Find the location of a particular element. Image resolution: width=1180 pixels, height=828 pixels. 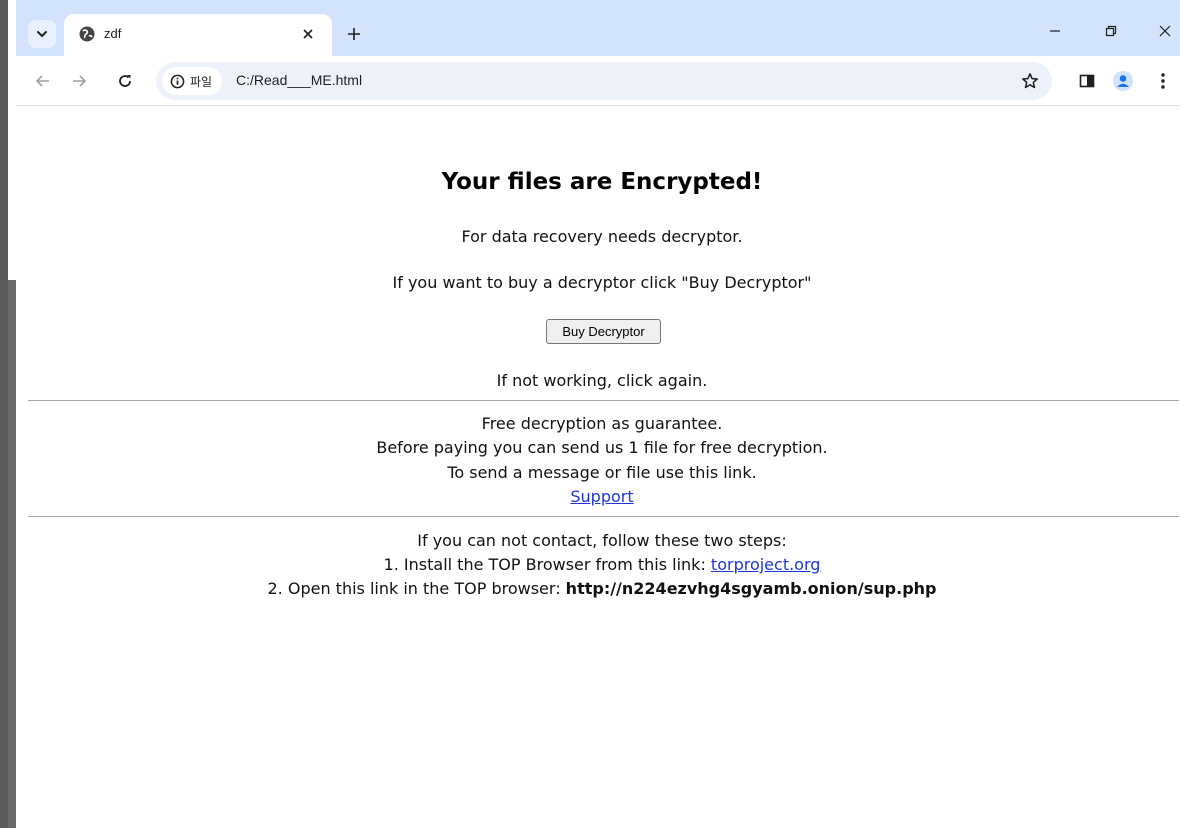

star-icon is located at coordinates (1030, 81).